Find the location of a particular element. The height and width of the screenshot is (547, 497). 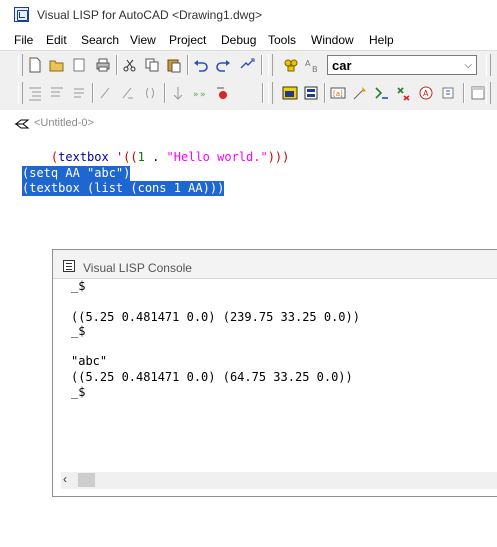

search-combo-value: car is located at coordinates (342, 65).